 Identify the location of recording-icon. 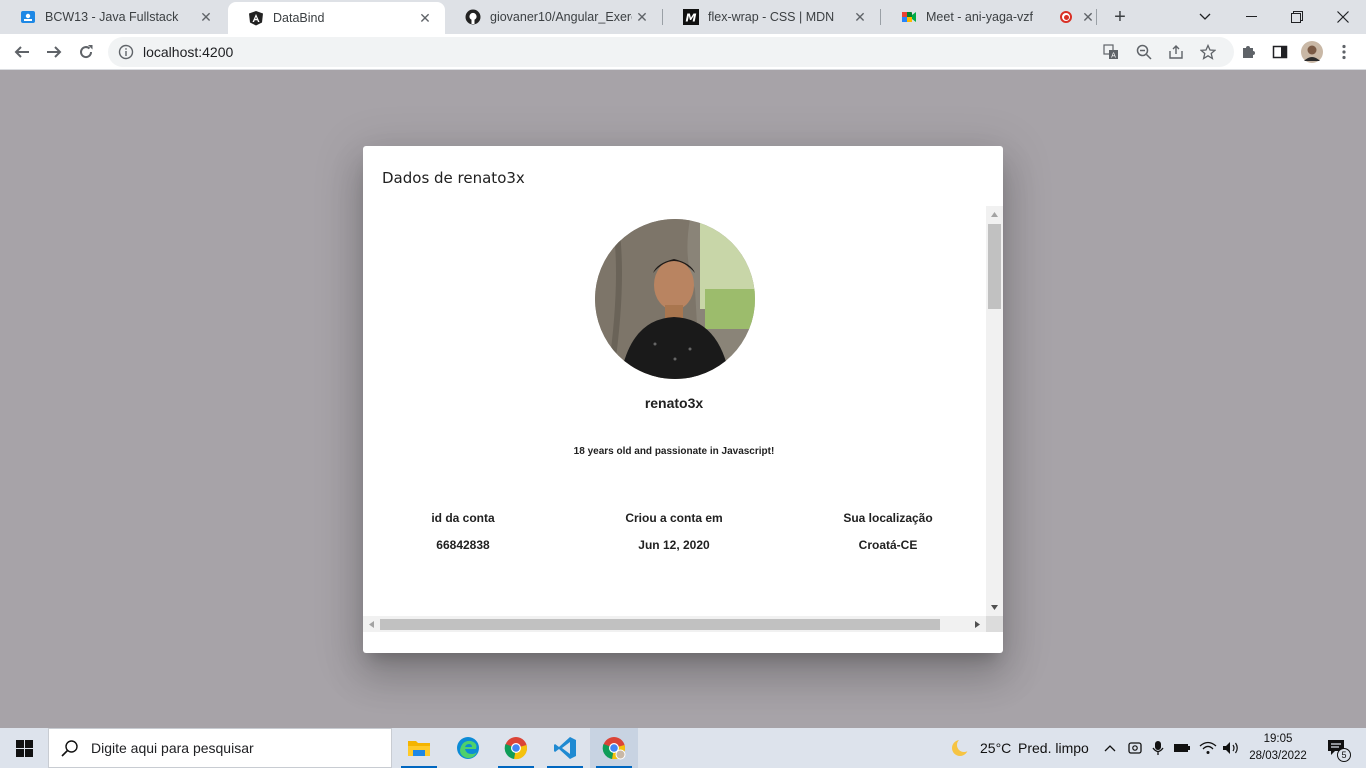
(1066, 17).